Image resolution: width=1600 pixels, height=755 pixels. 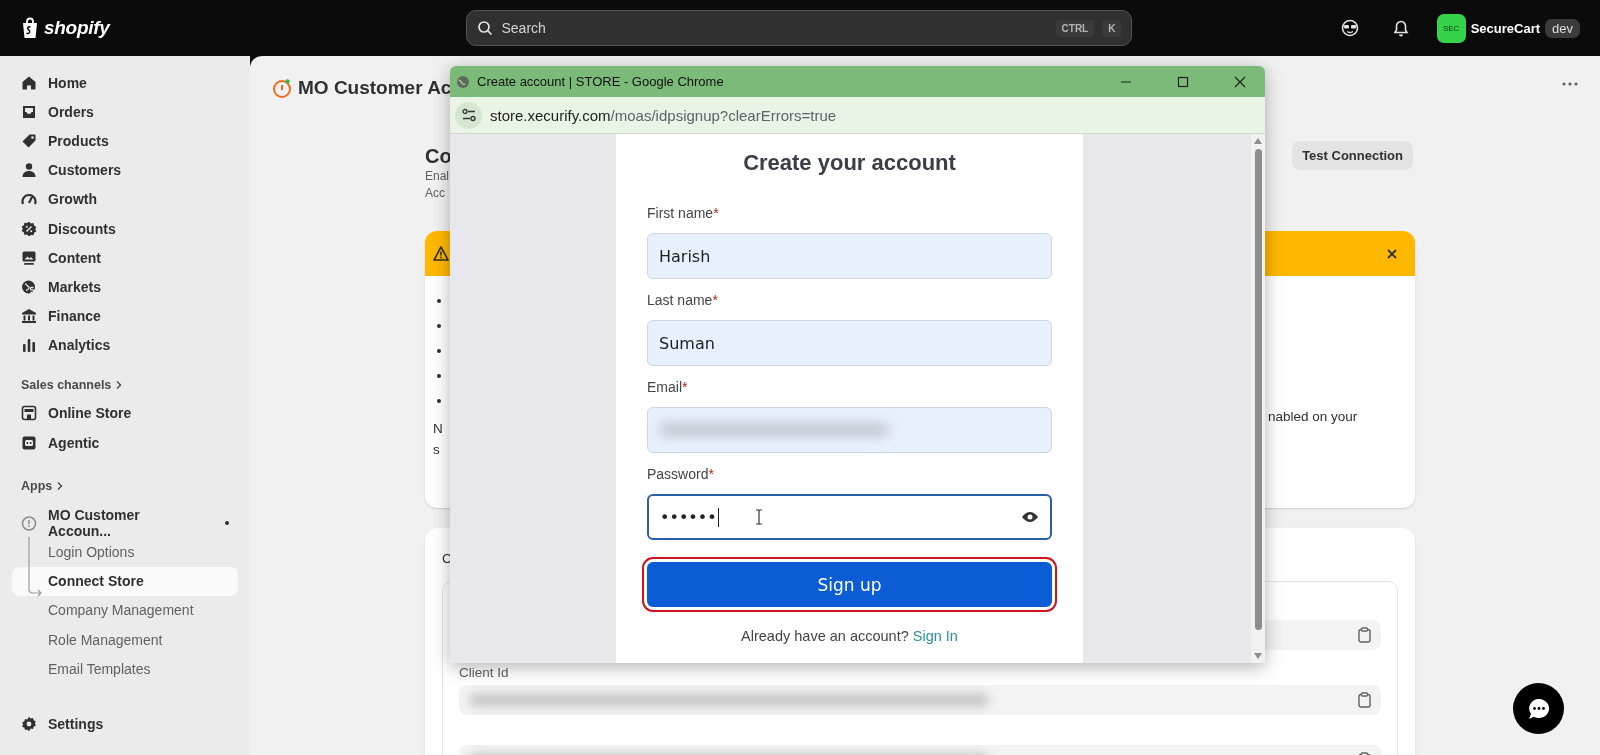 What do you see at coordinates (29, 82) in the screenshot?
I see `home-icon` at bounding box center [29, 82].